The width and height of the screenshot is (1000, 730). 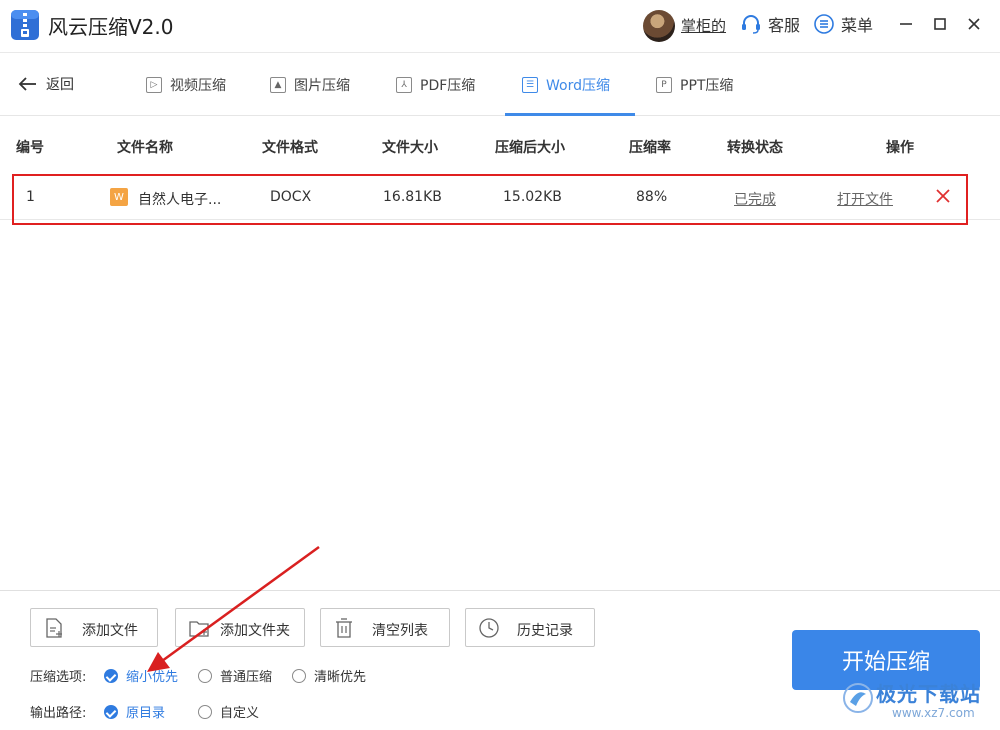 I want to click on title-bar: 风云压缩V2.0 掌柜的 客服 菜单, so click(x=500, y=25).